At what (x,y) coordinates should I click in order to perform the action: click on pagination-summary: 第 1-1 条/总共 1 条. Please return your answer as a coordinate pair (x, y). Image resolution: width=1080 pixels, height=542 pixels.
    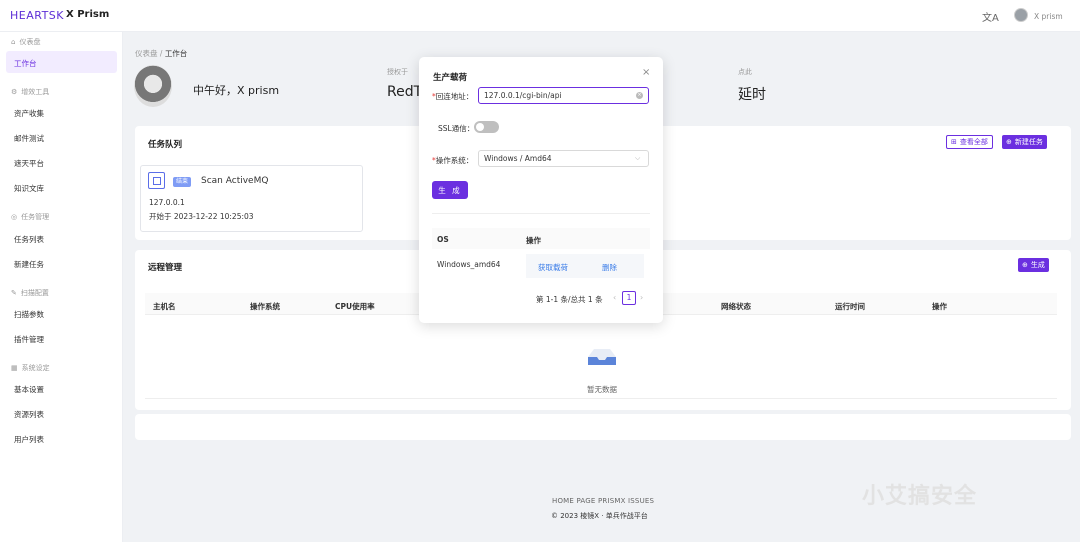
    Looking at the image, I should click on (569, 299).